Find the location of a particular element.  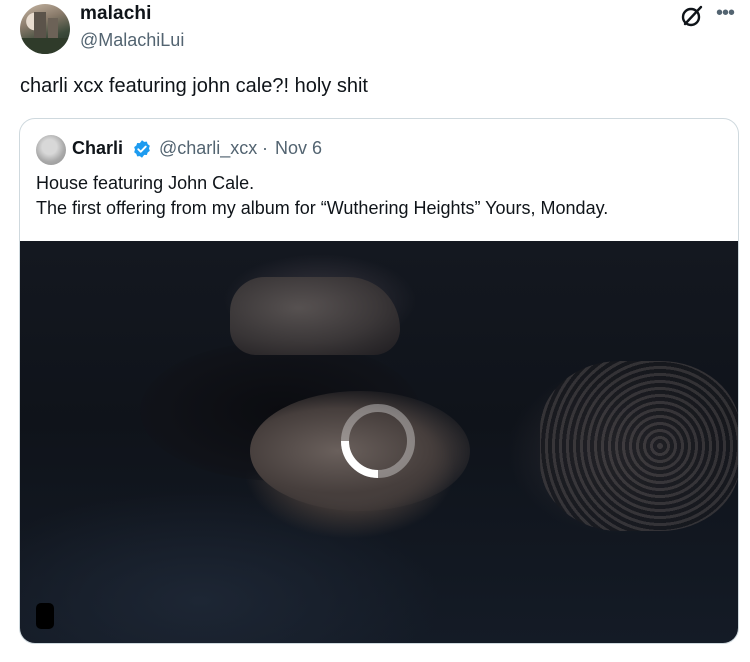

video-control-icon is located at coordinates (45, 616).